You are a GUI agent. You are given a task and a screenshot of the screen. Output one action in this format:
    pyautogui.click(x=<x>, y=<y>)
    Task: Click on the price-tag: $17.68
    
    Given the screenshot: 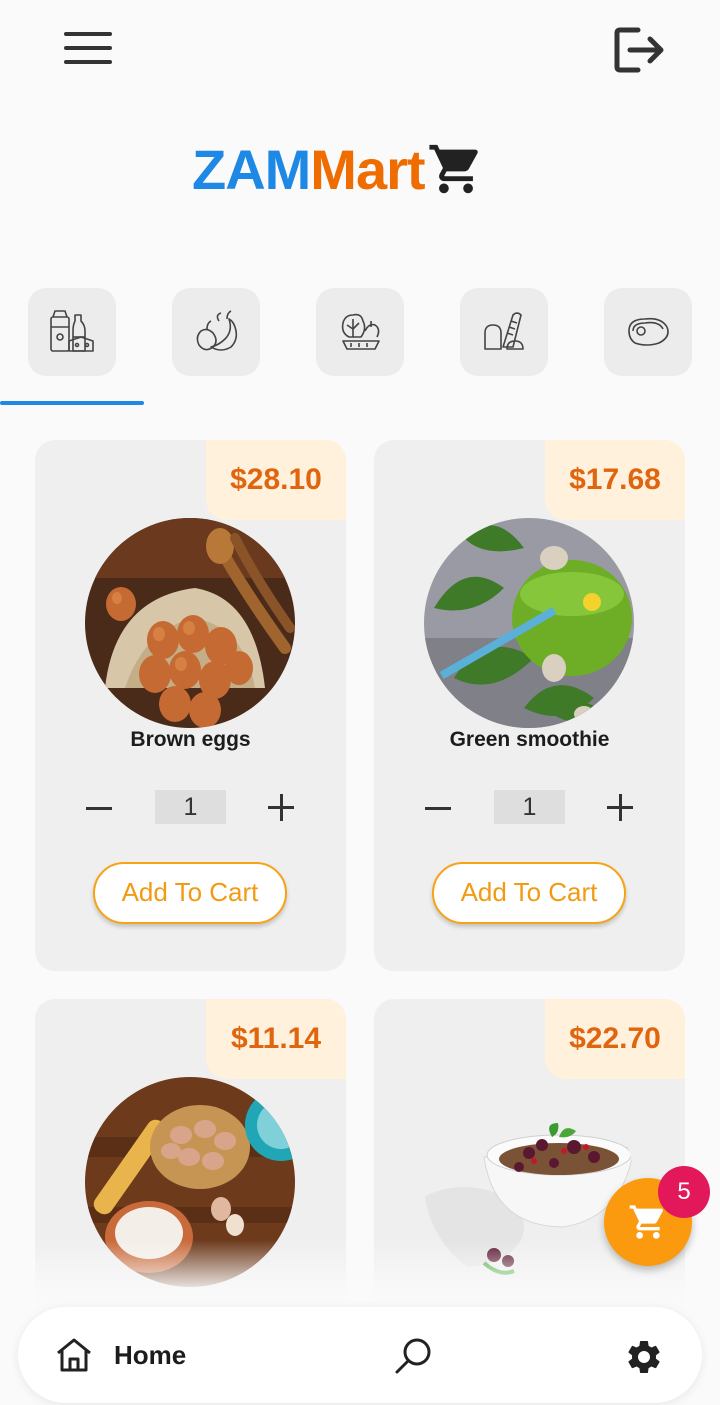 What is the action you would take?
    pyautogui.click(x=615, y=480)
    